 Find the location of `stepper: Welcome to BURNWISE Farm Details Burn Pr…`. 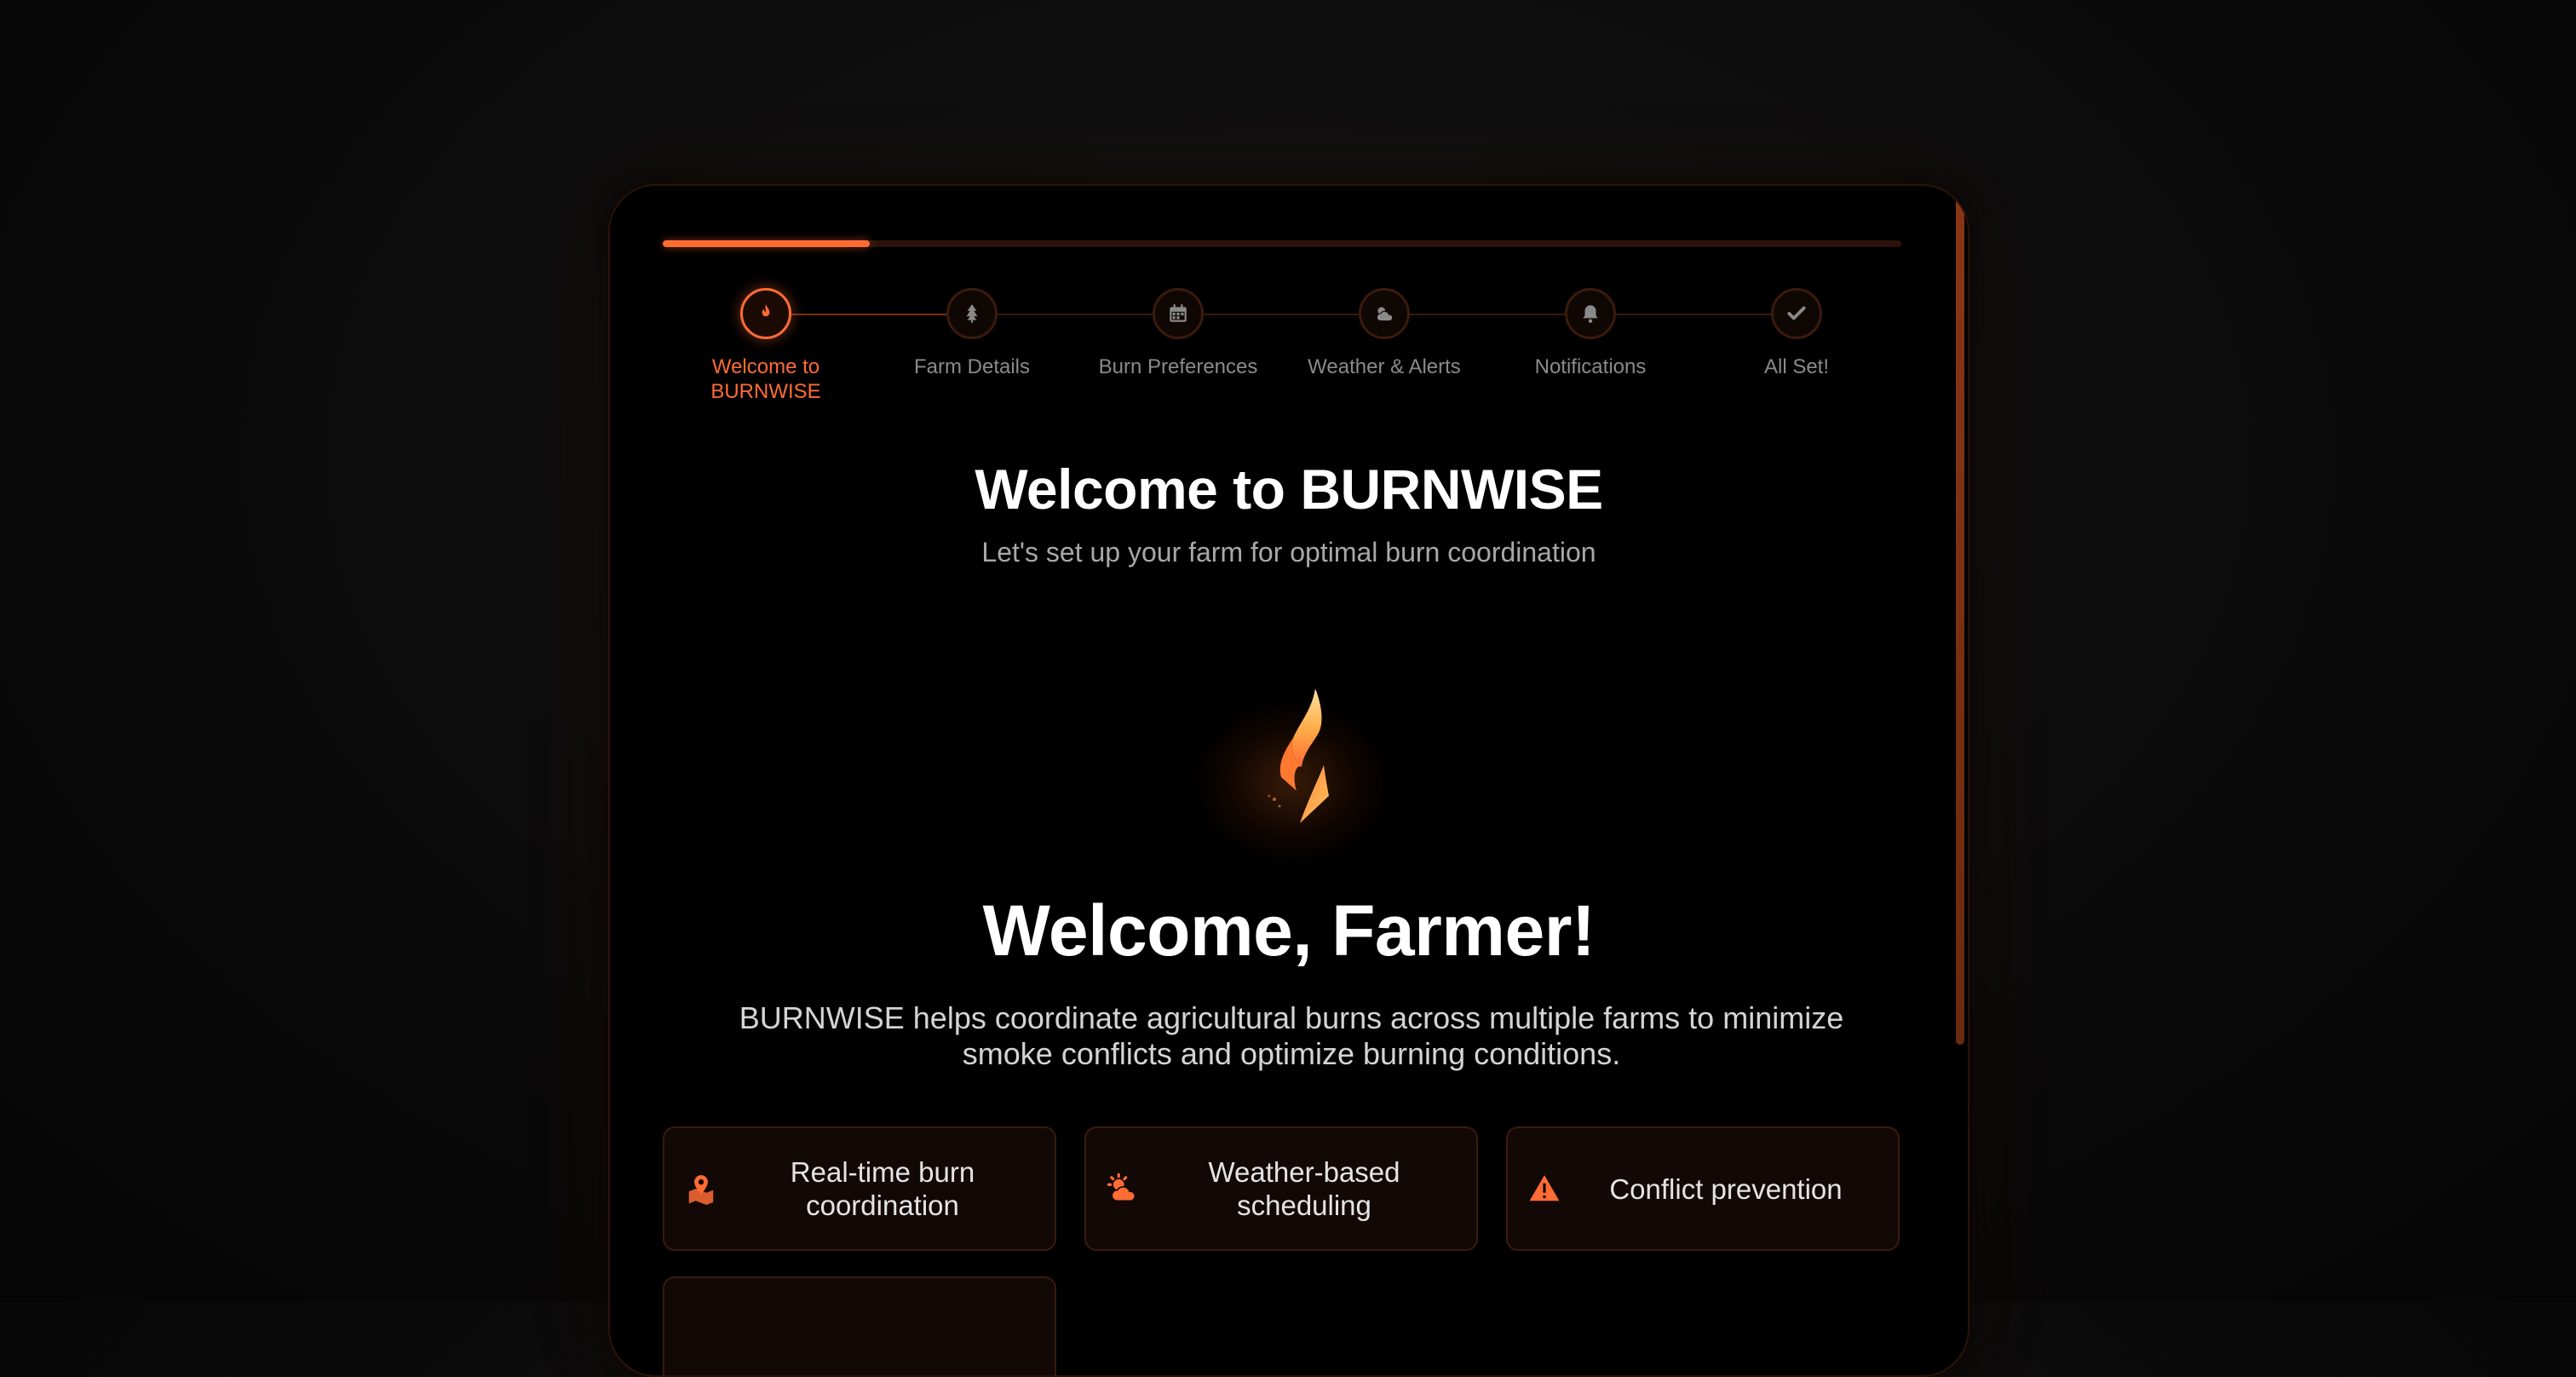

stepper: Welcome to BURNWISE Farm Details Burn Pr… is located at coordinates (1282, 352).